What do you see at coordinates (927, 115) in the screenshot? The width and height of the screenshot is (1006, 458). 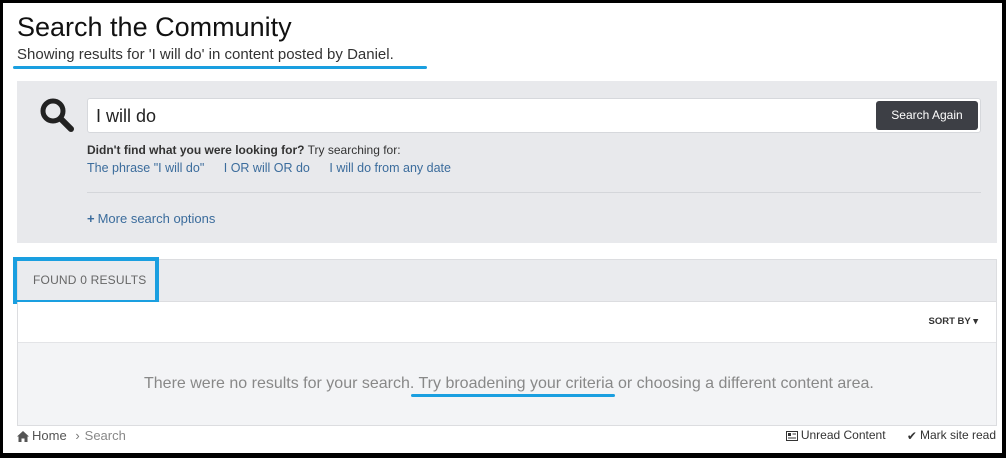 I see `search-again-button: Search Again` at bounding box center [927, 115].